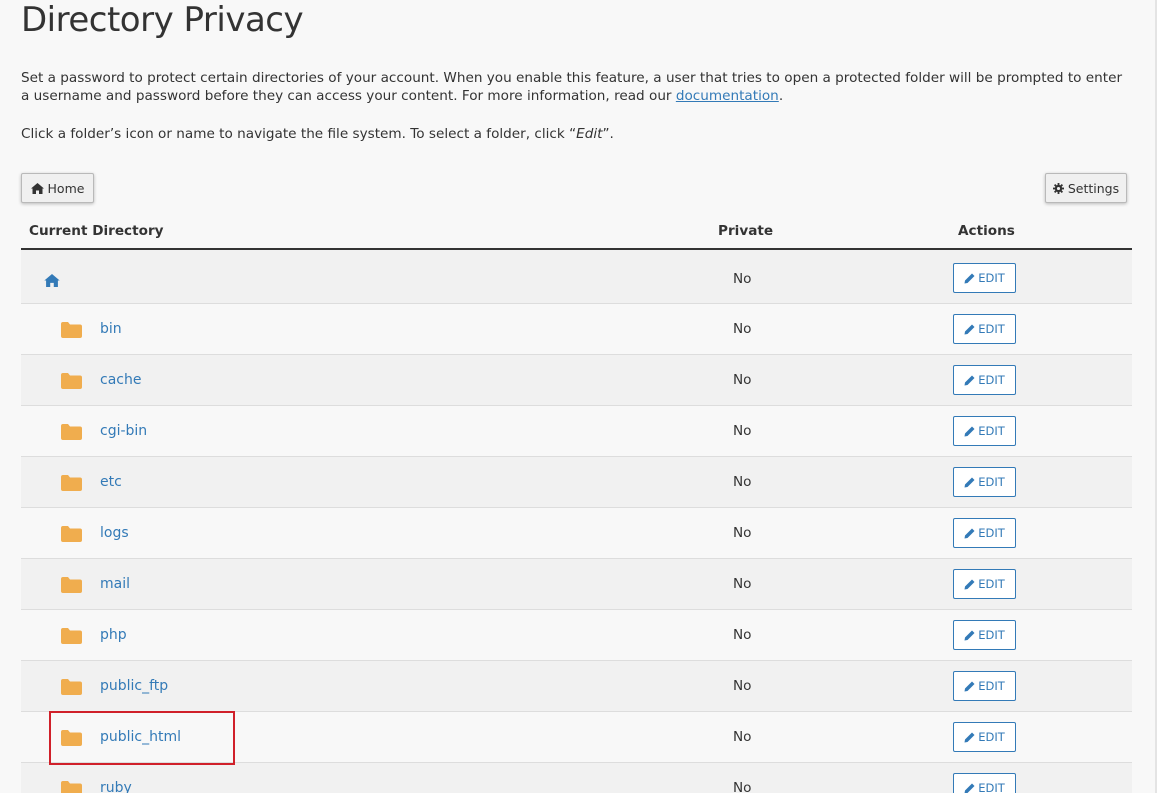  What do you see at coordinates (111, 329) in the screenshot?
I see `directory-name-link: bin` at bounding box center [111, 329].